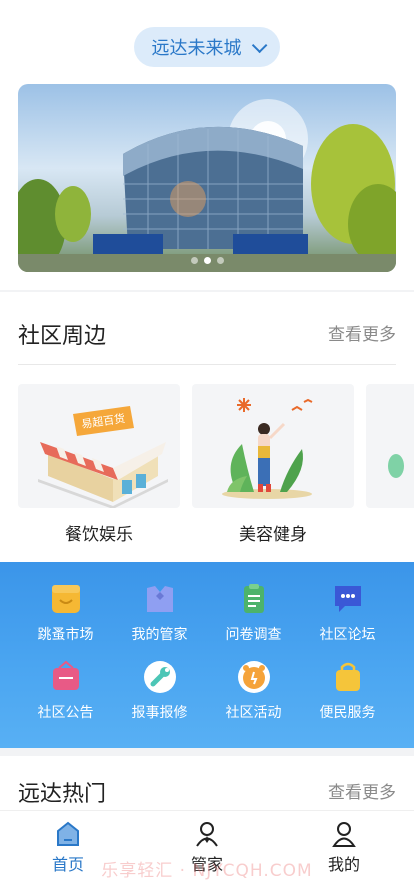  What do you see at coordinates (348, 599) in the screenshot?
I see `forum-icon` at bounding box center [348, 599].